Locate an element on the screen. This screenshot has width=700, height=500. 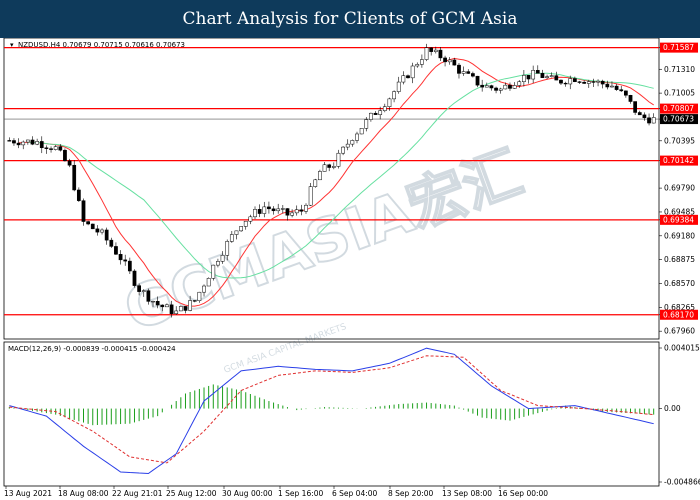
time-tick-label: 8 Sep 20:00 is located at coordinates (411, 493).